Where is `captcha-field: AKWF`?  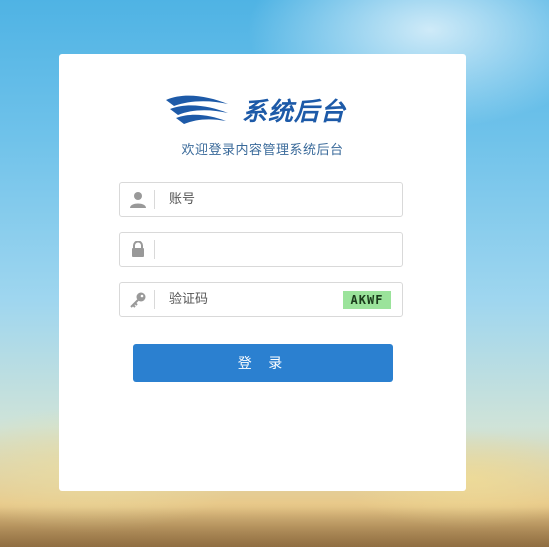 captcha-field: AKWF is located at coordinates (261, 299).